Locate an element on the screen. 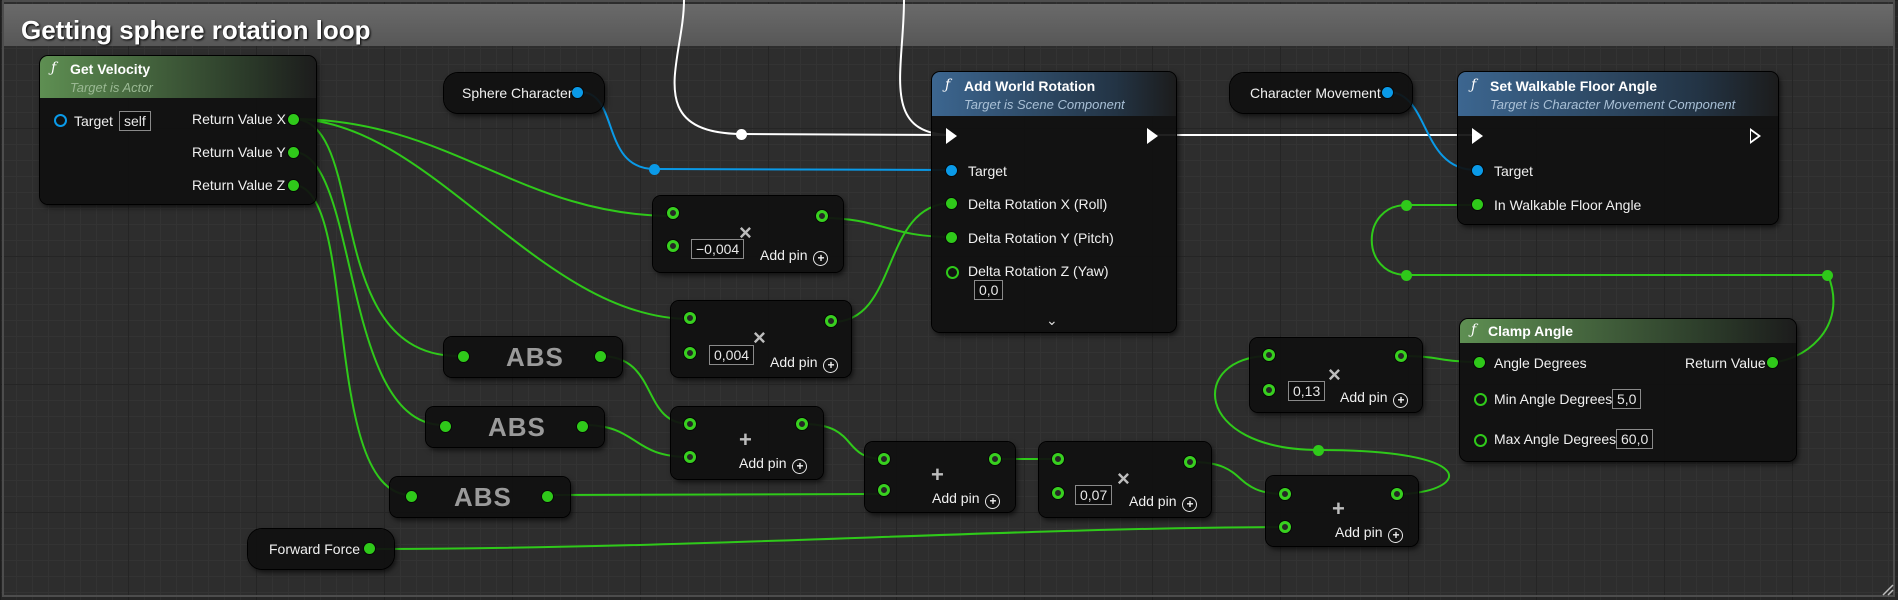 The width and height of the screenshot is (1898, 600). min-angle-pin is located at coordinates (1480, 399).